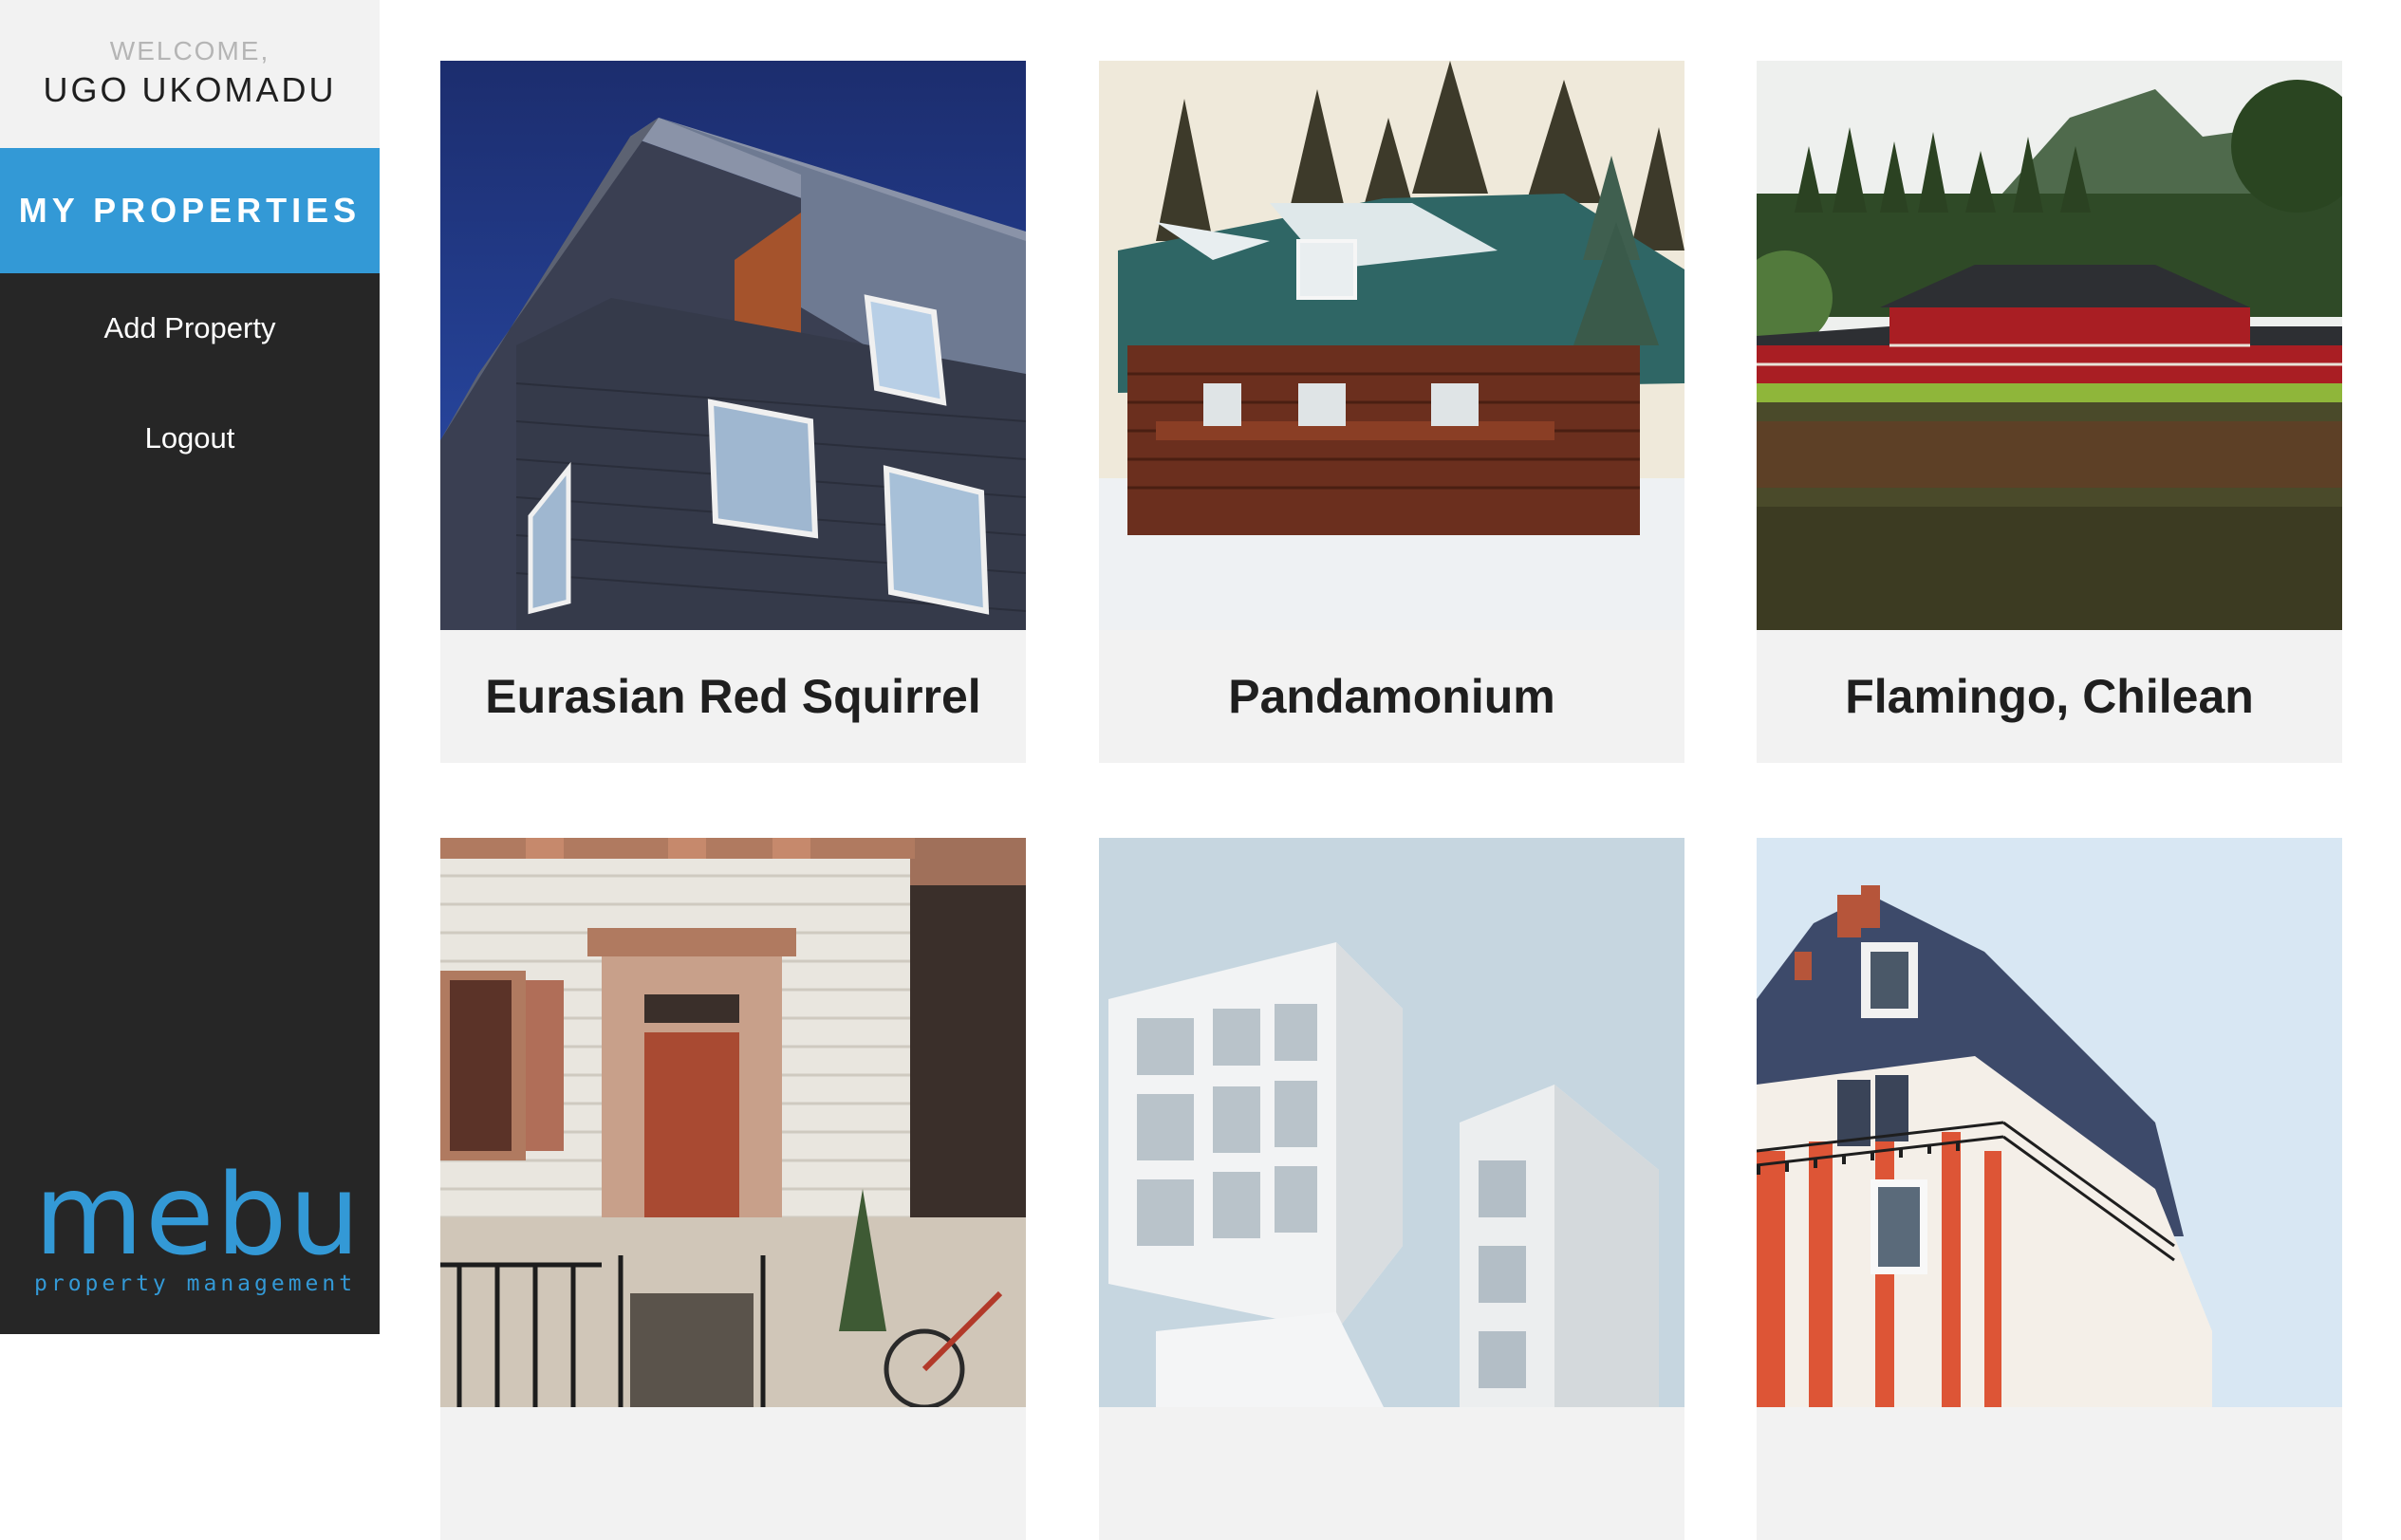 The image size is (2401, 1540). I want to click on property-name: Flamingo, Chilean, so click(2049, 696).